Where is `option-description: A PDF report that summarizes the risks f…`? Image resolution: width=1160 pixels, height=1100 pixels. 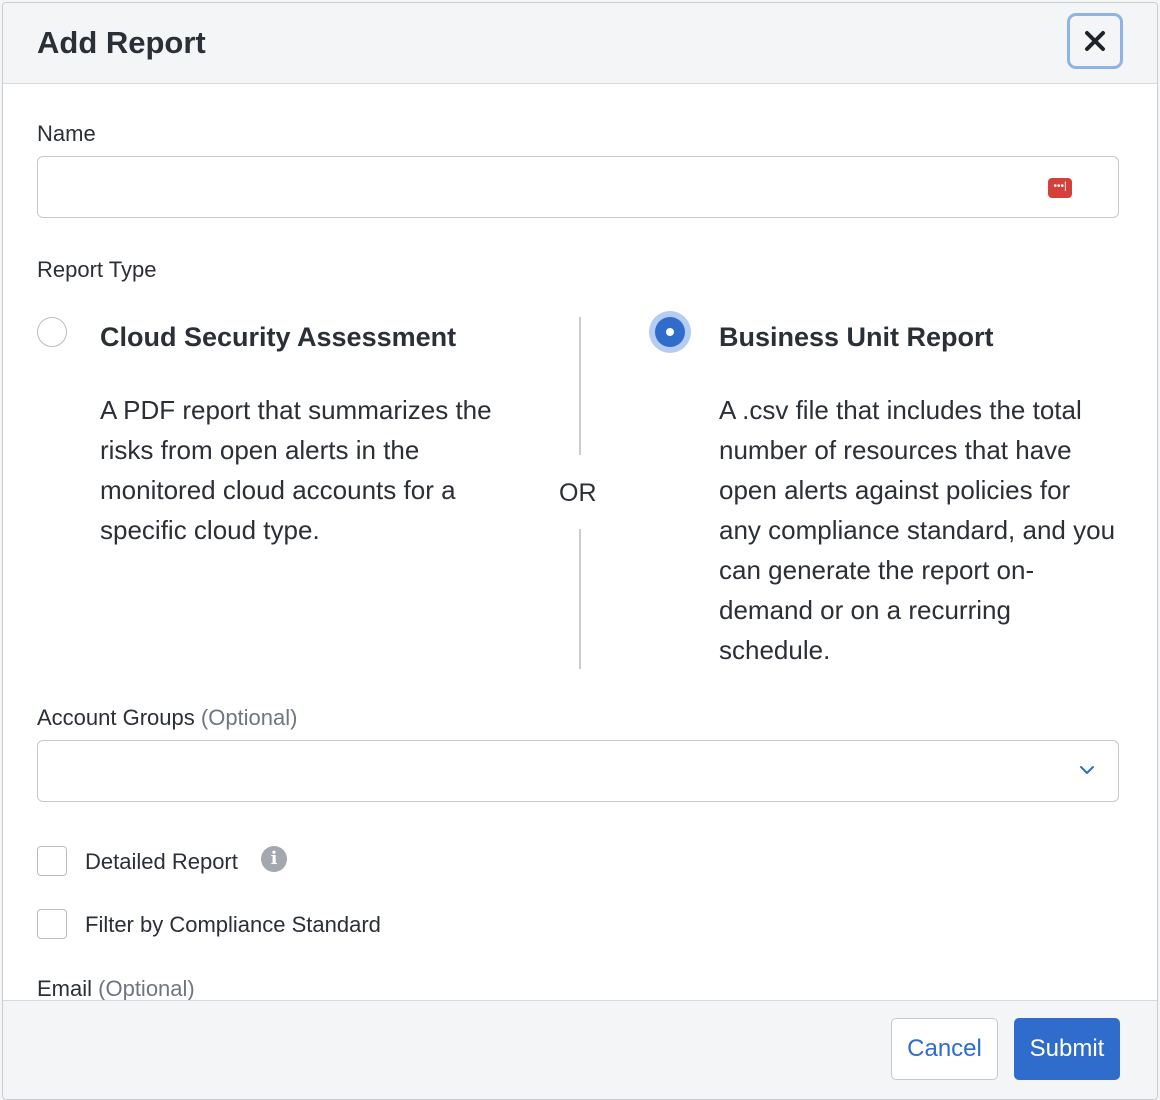 option-description: A PDF report that summarizes the risks f… is located at coordinates (296, 470).